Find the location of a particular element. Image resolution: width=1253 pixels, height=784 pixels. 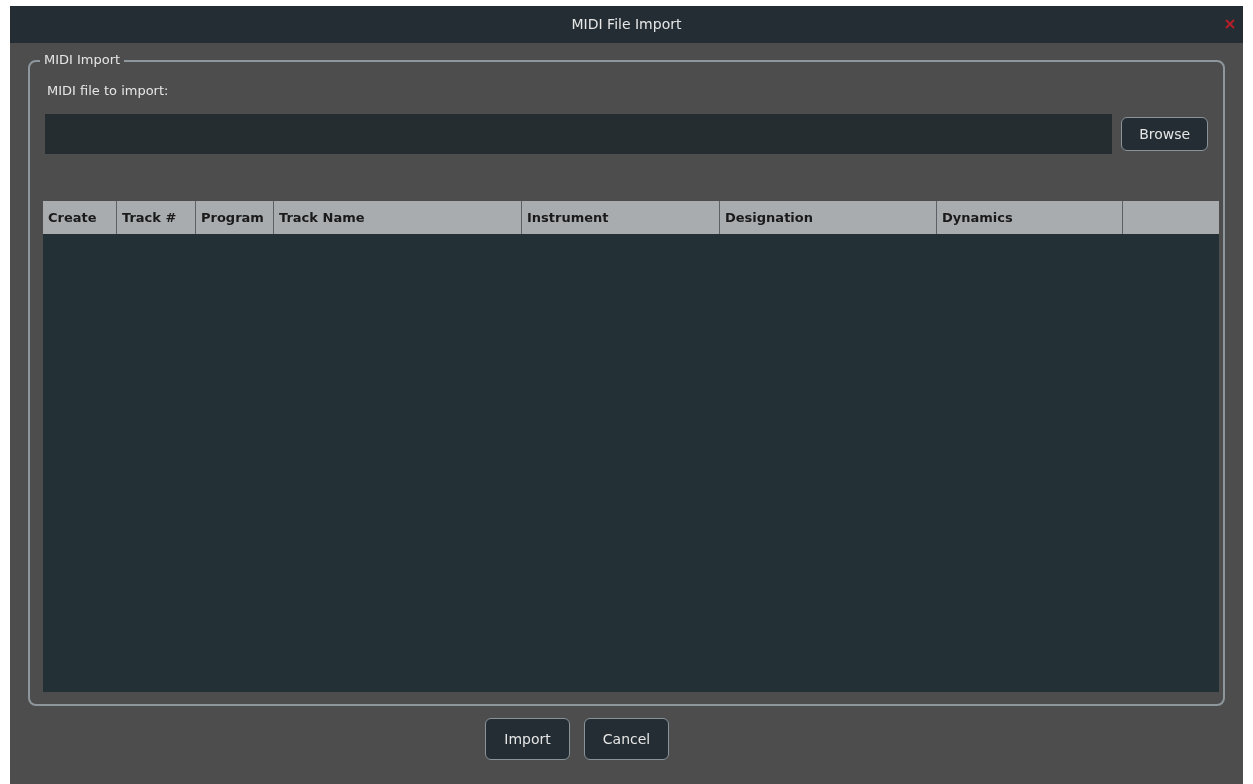

column-header: Create is located at coordinates (80, 217).